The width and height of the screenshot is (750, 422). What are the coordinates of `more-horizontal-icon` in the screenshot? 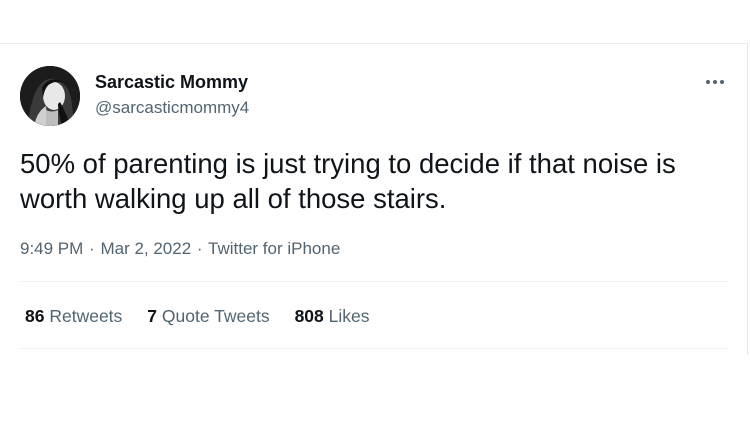 It's located at (715, 82).